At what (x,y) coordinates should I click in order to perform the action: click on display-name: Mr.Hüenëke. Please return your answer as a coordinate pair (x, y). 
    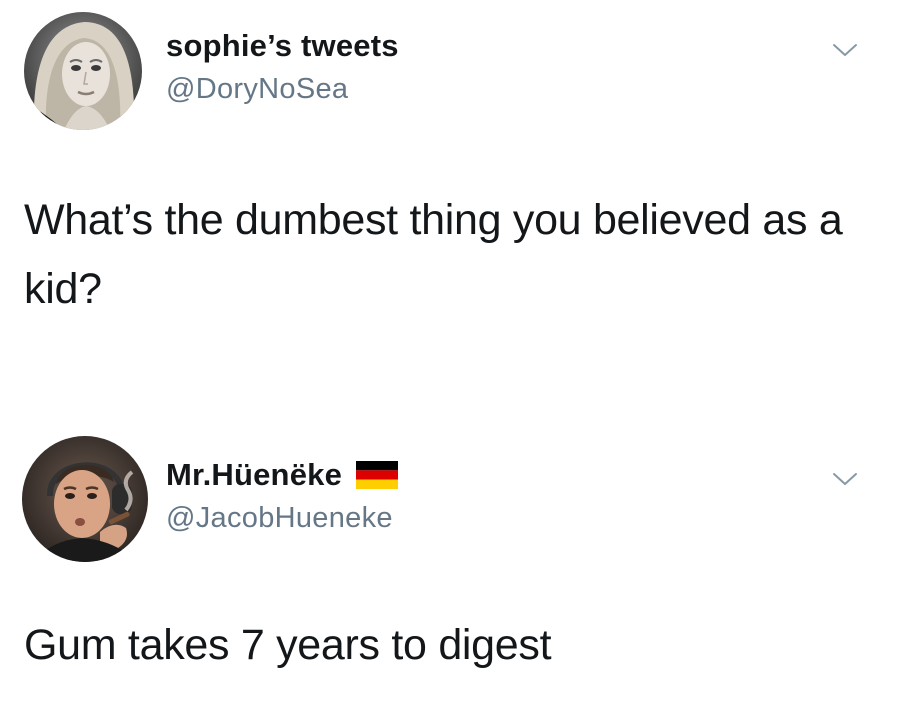
    Looking at the image, I should click on (254, 475).